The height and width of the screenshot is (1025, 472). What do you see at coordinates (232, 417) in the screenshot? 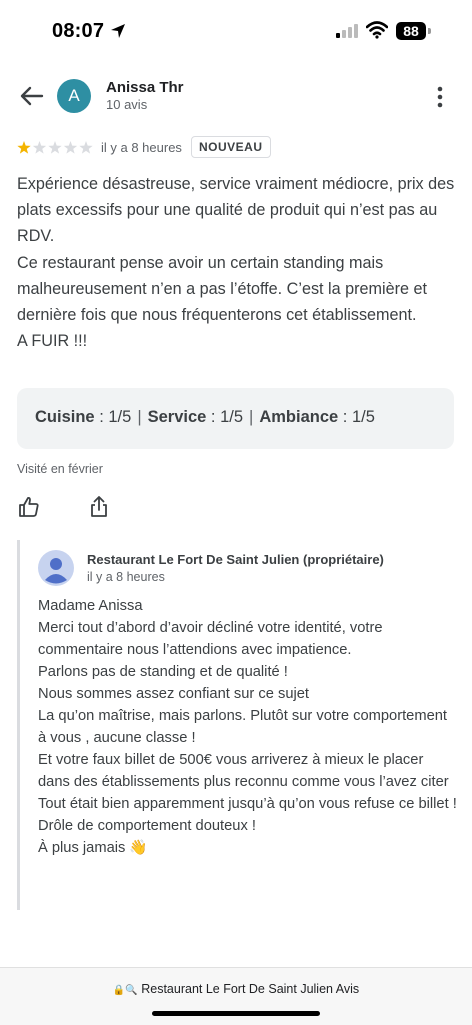
I see `service-score: 1/5` at bounding box center [232, 417].